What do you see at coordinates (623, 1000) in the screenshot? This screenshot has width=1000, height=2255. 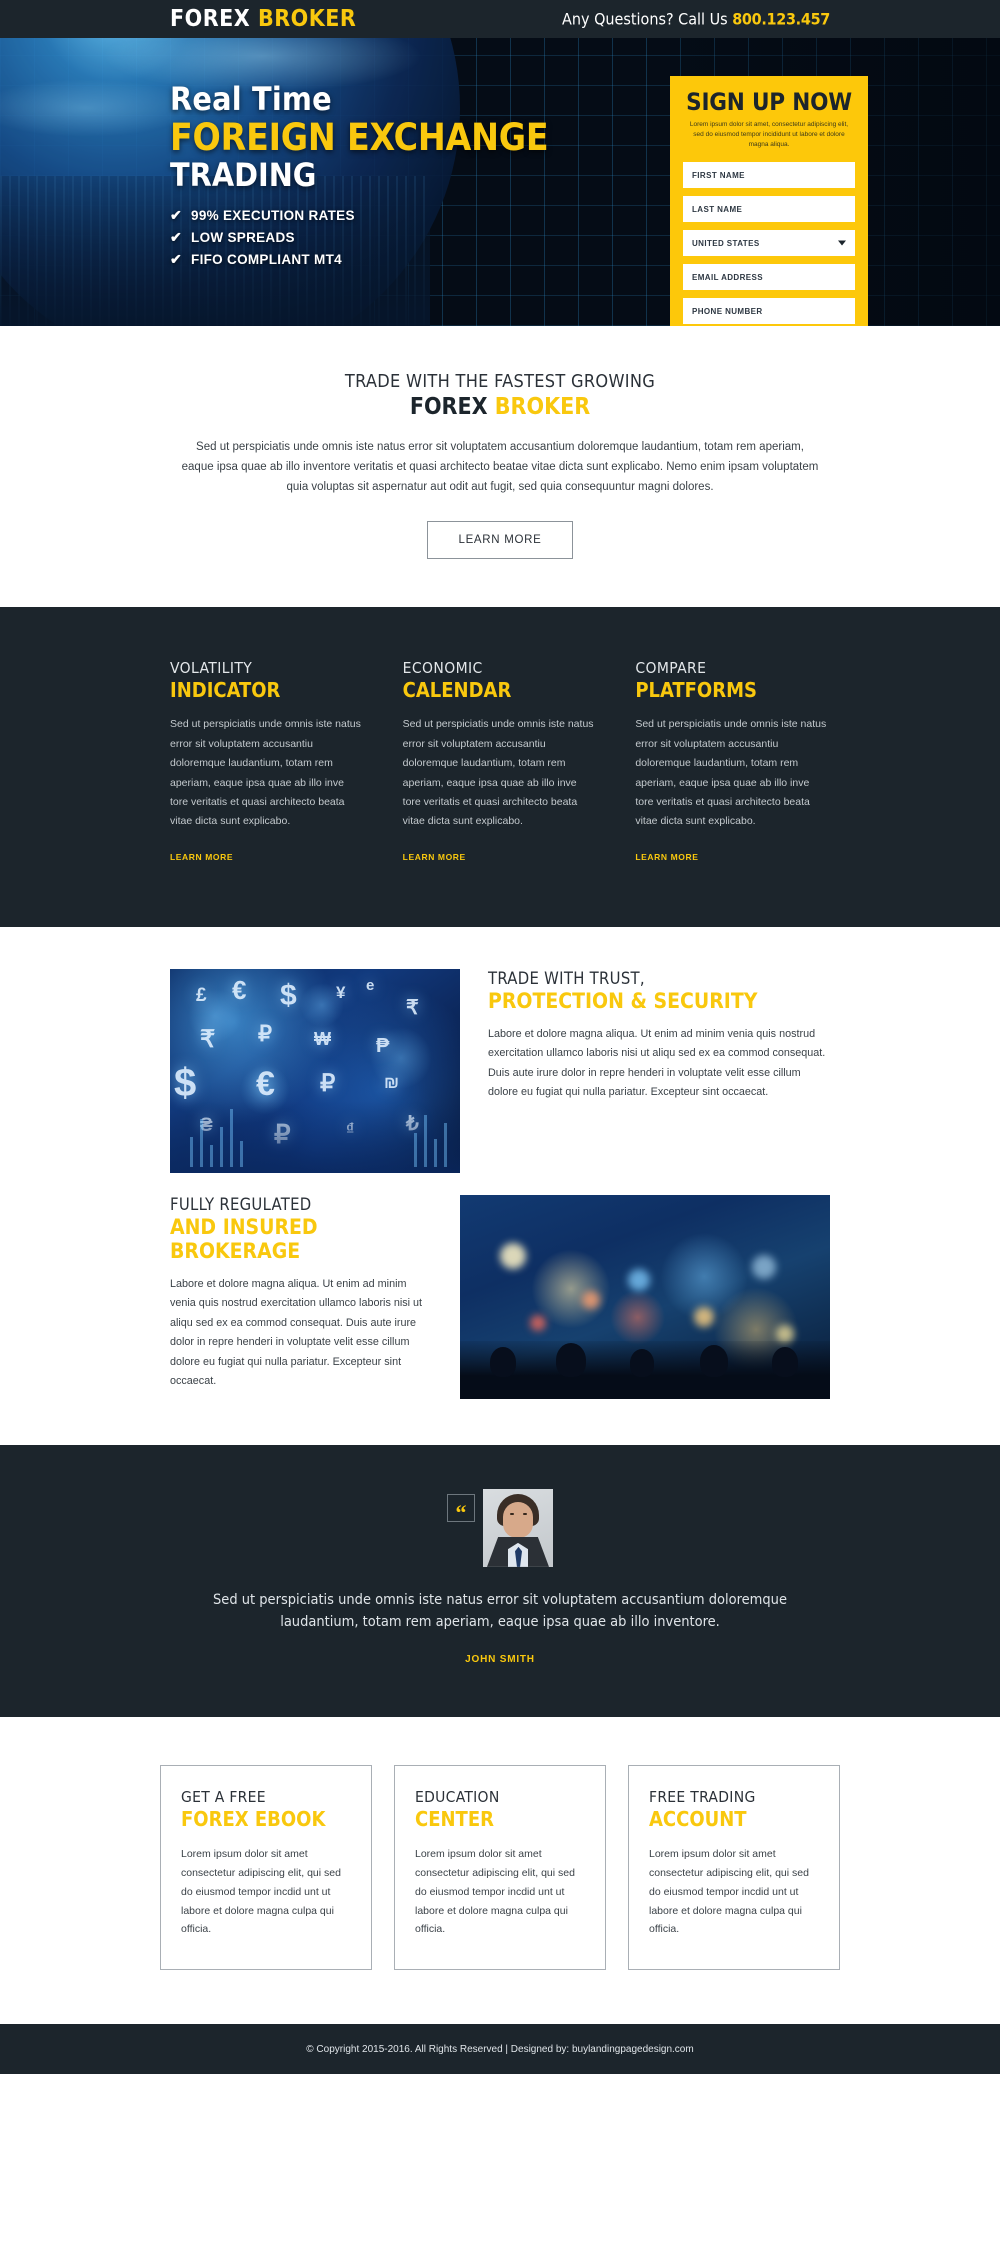 I see `media-title-bottom: PROTECTION & SECURITY` at bounding box center [623, 1000].